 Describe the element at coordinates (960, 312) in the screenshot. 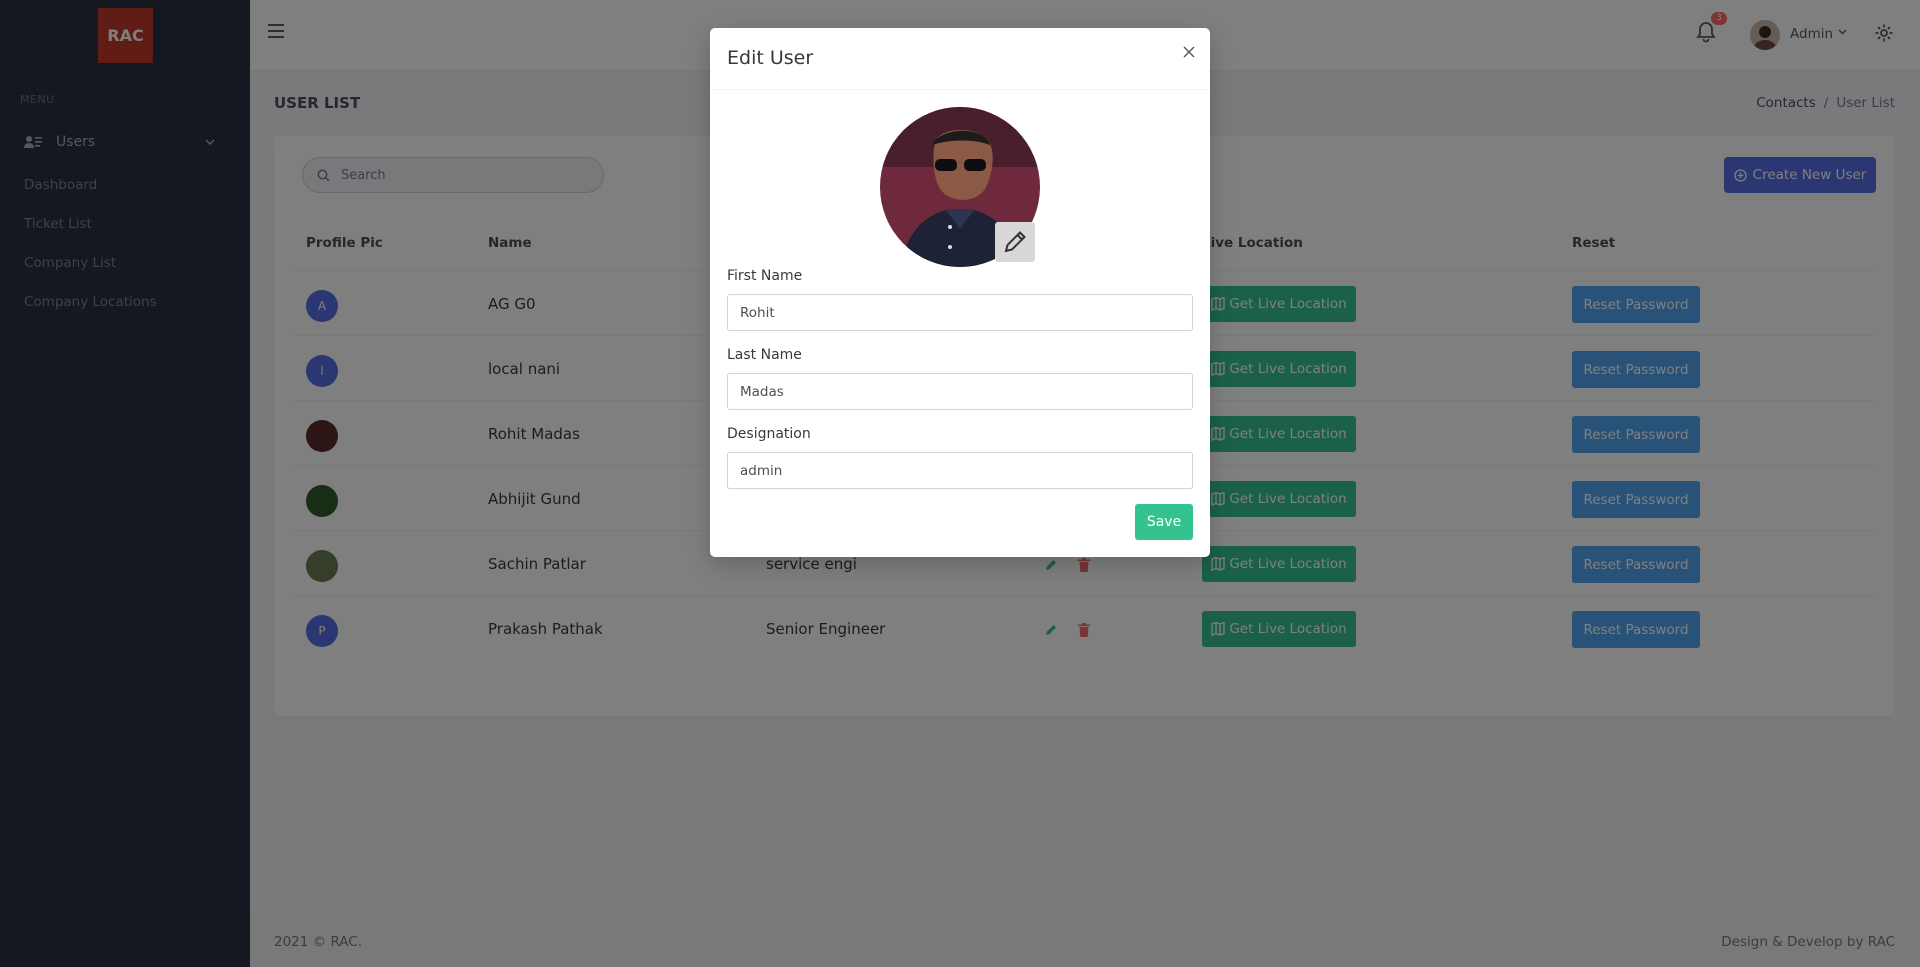

I see `first-name-field` at that location.